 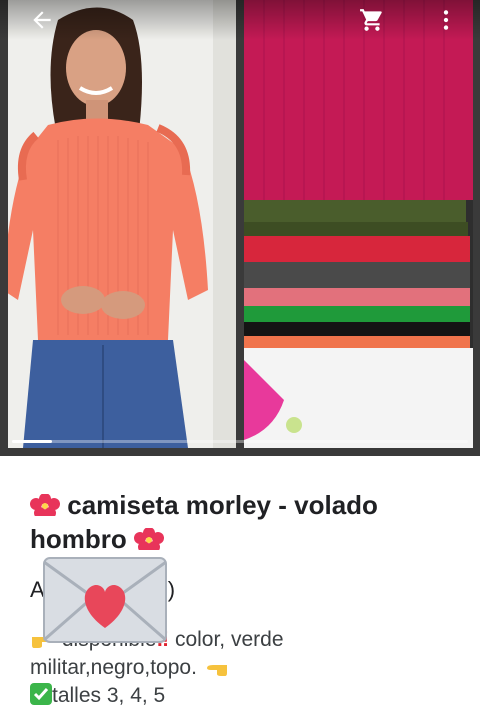 What do you see at coordinates (171, 589) in the screenshot?
I see `price-suffix: )` at bounding box center [171, 589].